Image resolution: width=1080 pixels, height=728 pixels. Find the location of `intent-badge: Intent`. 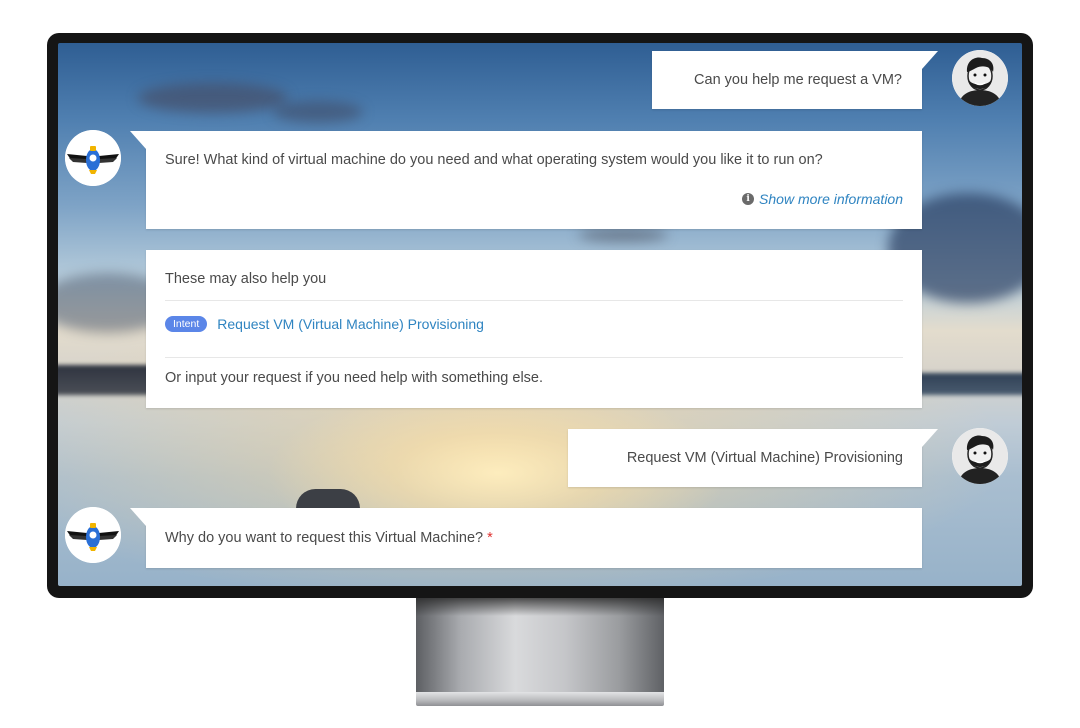

intent-badge: Intent is located at coordinates (186, 324).